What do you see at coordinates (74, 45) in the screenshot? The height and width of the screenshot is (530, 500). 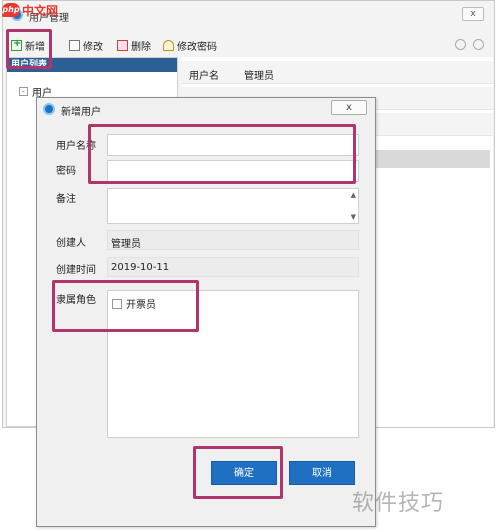 I see `edit-icon` at bounding box center [74, 45].